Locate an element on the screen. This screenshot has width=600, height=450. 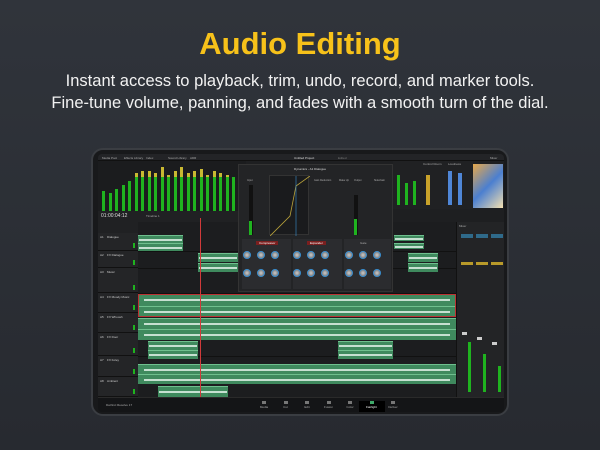
track-name: A7 is located at coordinates (102, 360).